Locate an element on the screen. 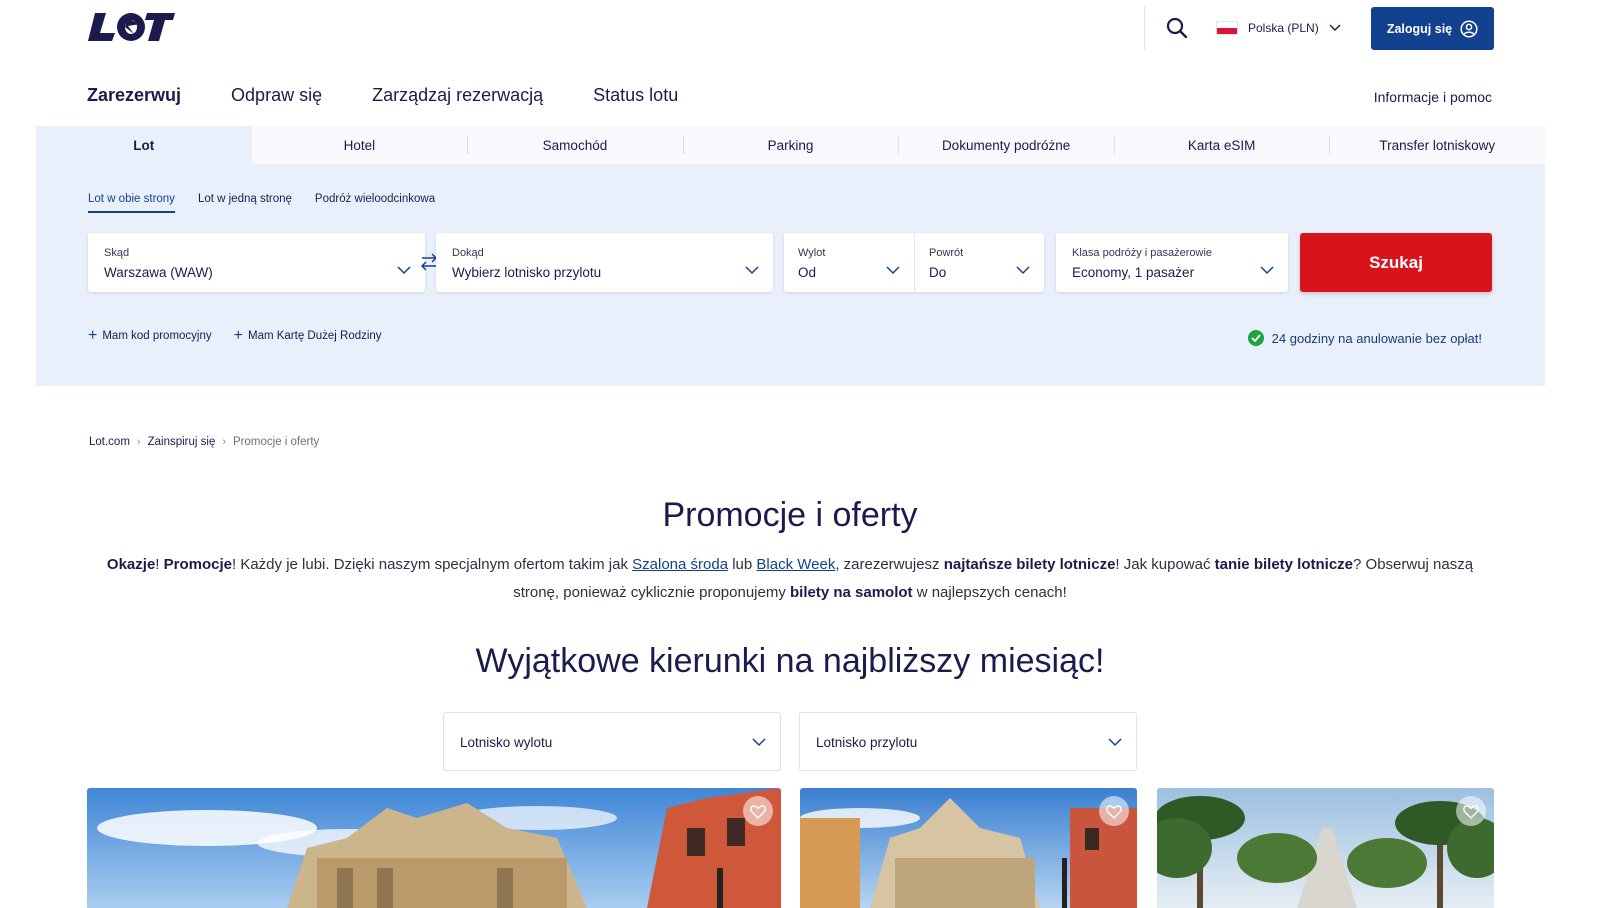  tab-hotel: Hotel is located at coordinates (360, 145).